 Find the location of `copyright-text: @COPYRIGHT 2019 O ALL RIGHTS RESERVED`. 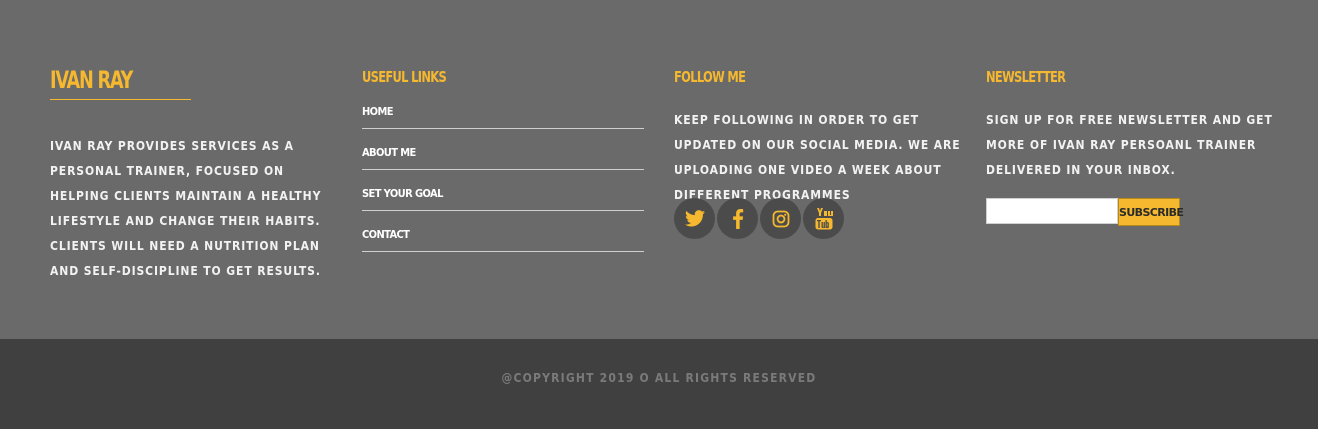

copyright-text: @COPYRIGHT 2019 O ALL RIGHTS RESERVED is located at coordinates (659, 378).